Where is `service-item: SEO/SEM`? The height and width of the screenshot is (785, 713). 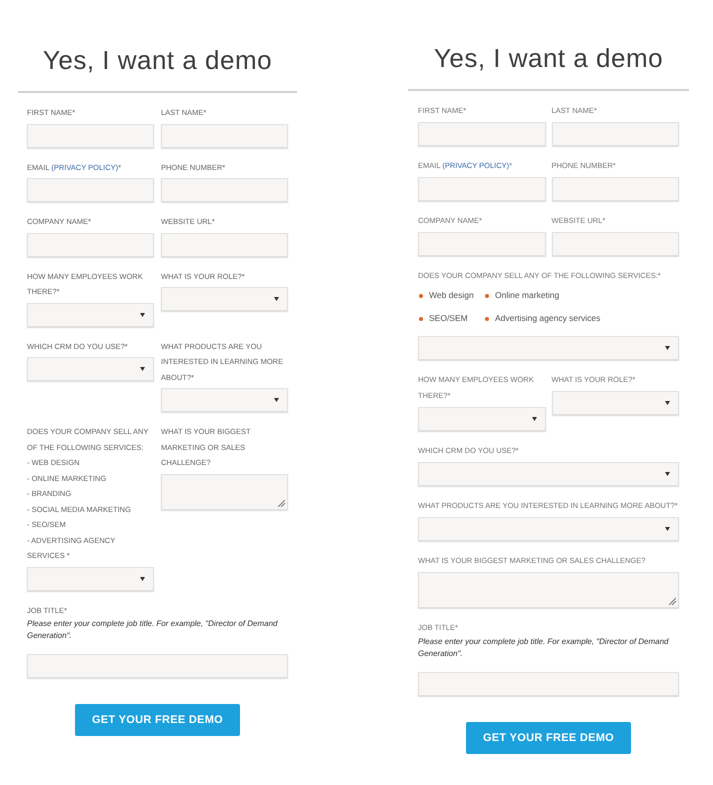 service-item: SEO/SEM is located at coordinates (448, 318).